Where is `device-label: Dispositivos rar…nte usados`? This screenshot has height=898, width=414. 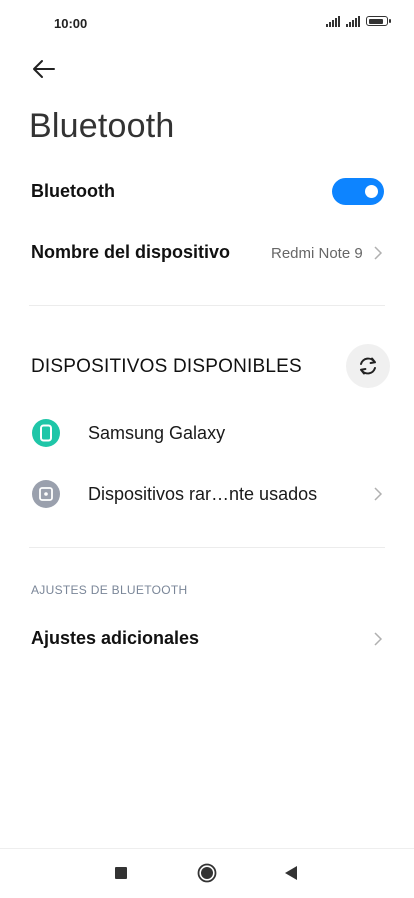
device-label: Dispositivos rar…nte usados is located at coordinates (203, 494).